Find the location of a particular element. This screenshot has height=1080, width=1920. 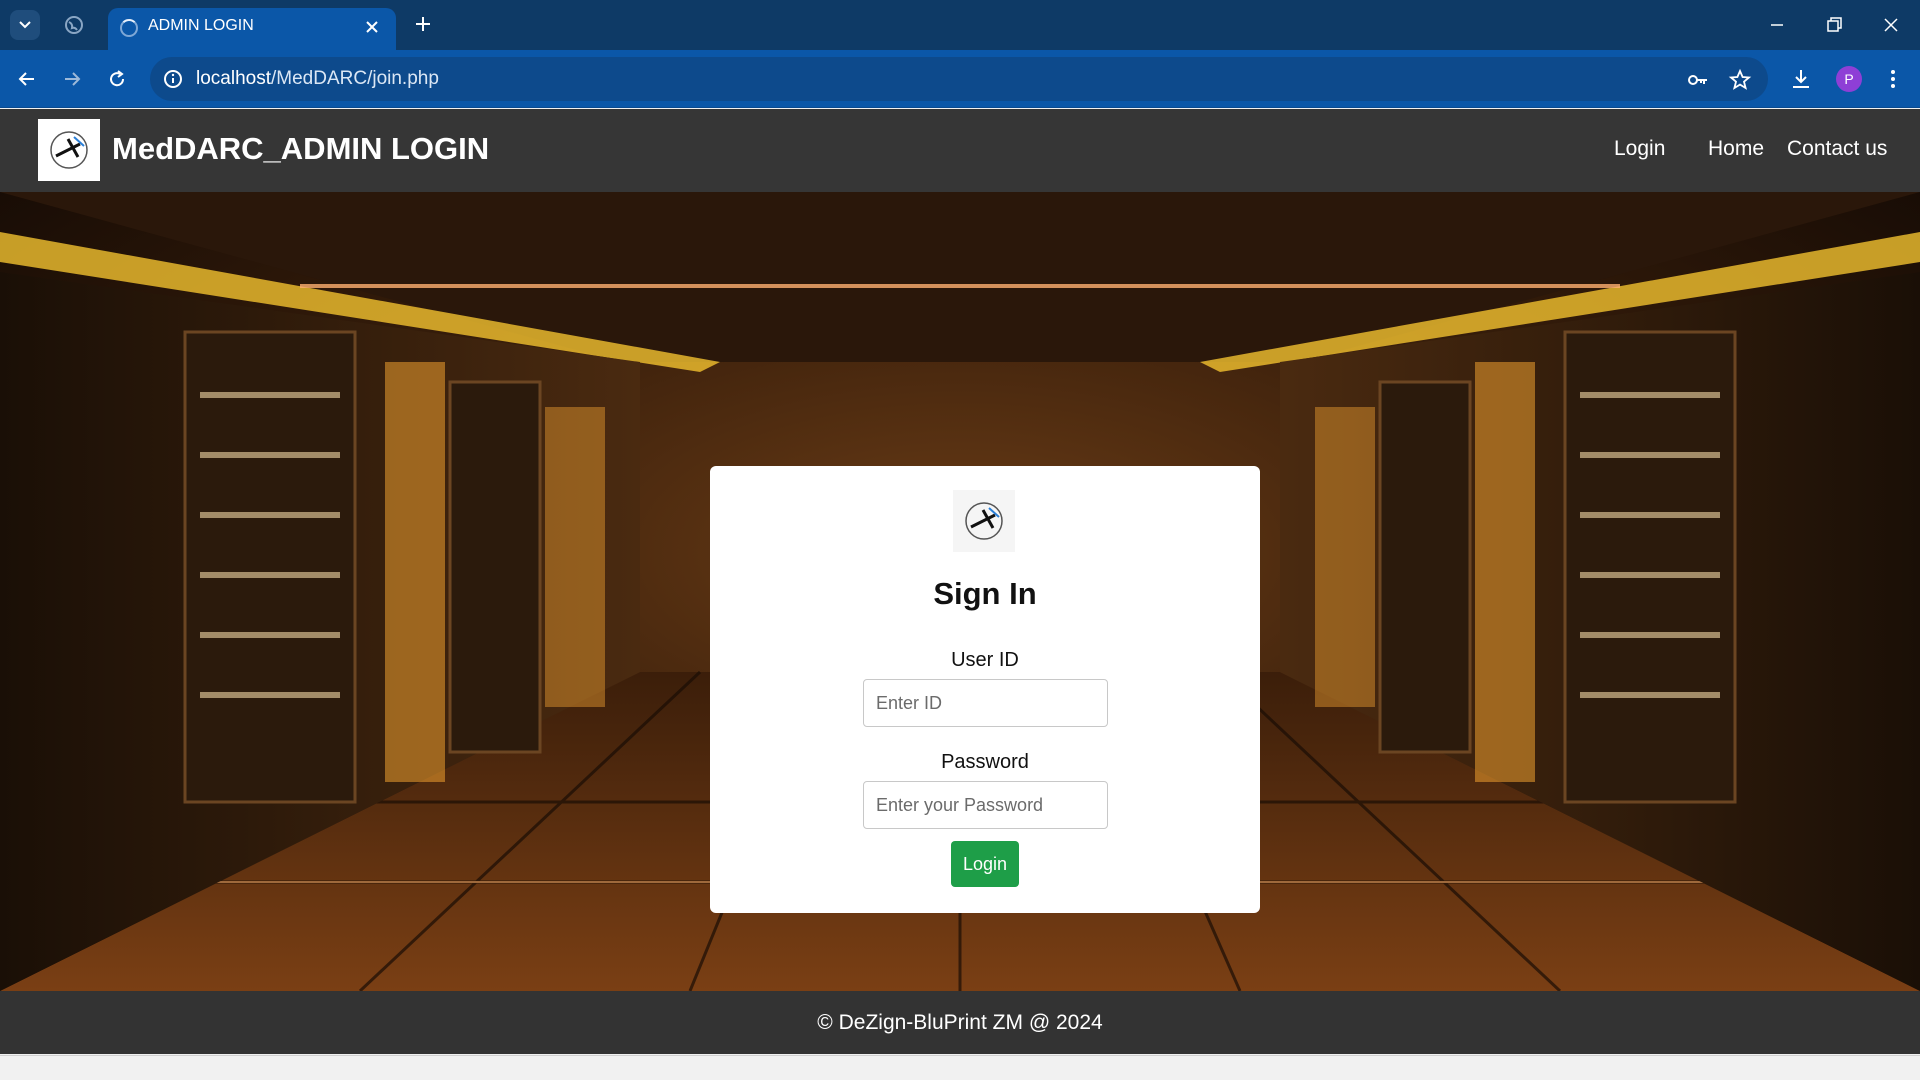

menu-kebab-icon is located at coordinates (1893, 79).